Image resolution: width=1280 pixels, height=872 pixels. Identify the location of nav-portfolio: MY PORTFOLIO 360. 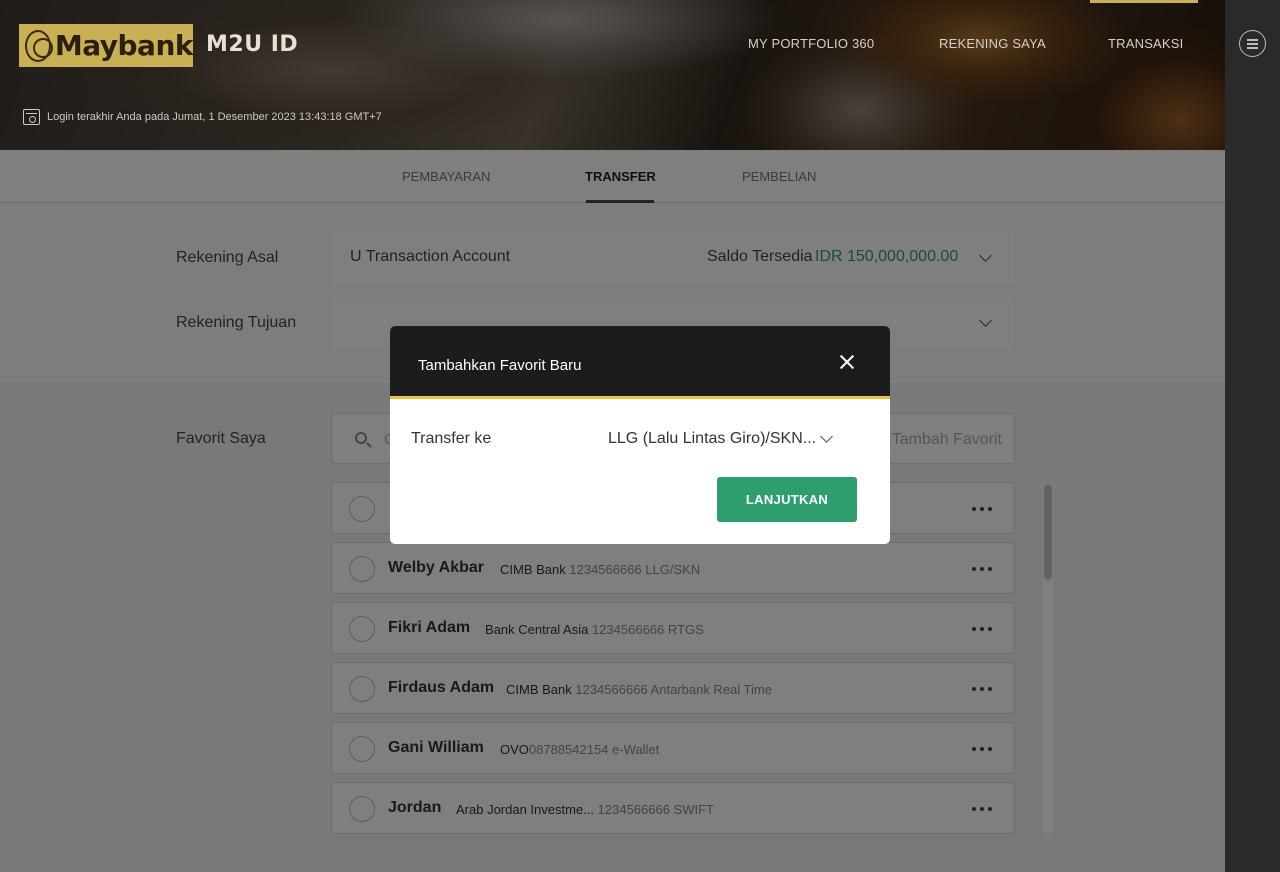
(811, 43).